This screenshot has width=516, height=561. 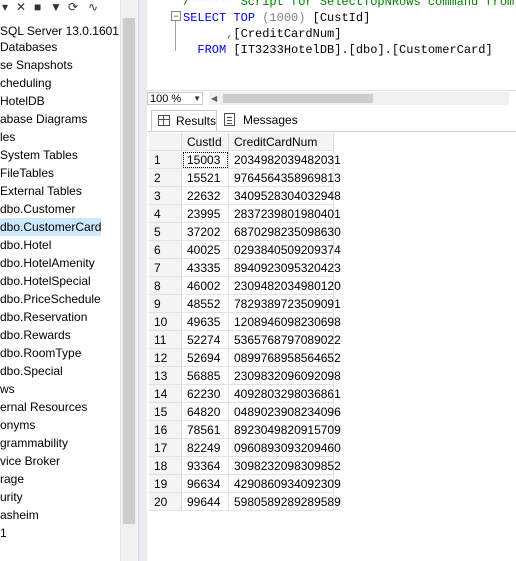 I want to click on tree-node: abase Diagrams, so click(x=43, y=119).